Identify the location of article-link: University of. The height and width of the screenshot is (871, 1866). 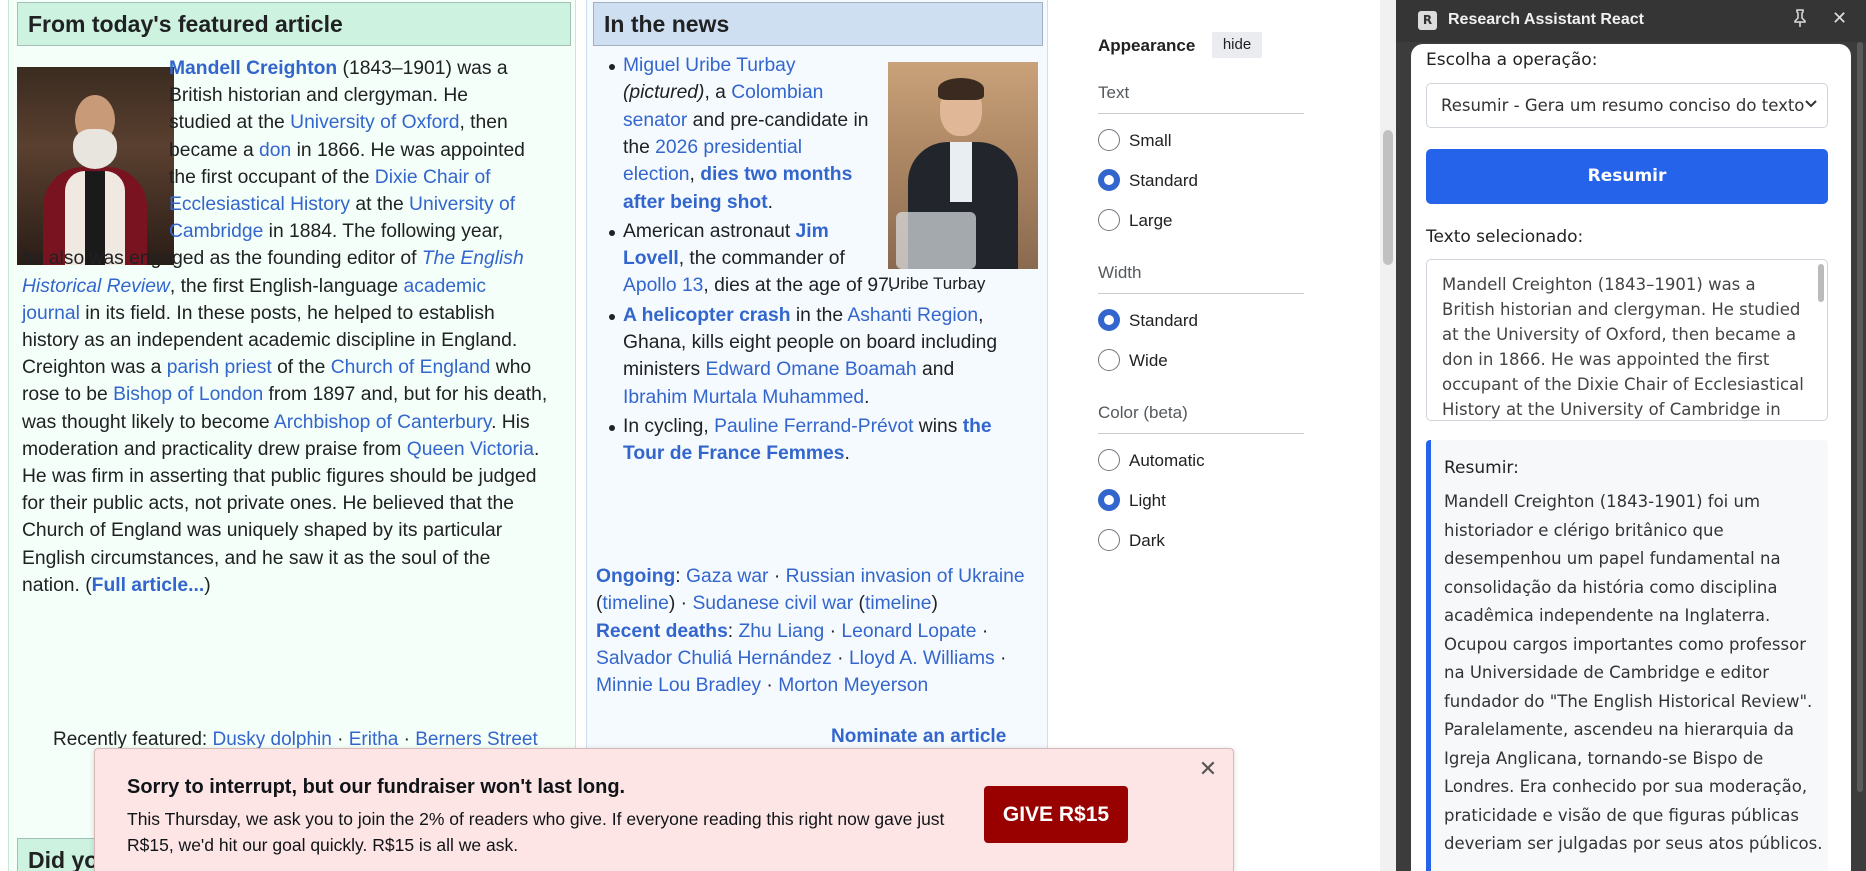
(462, 204).